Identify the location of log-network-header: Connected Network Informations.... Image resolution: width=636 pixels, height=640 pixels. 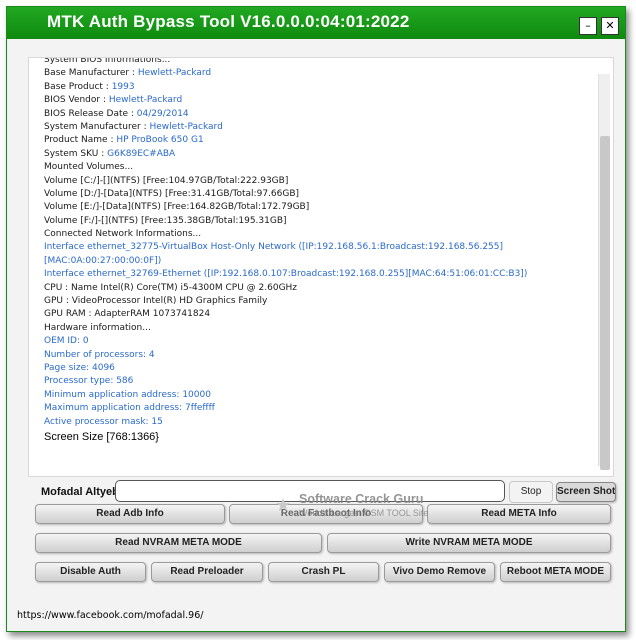
(123, 234).